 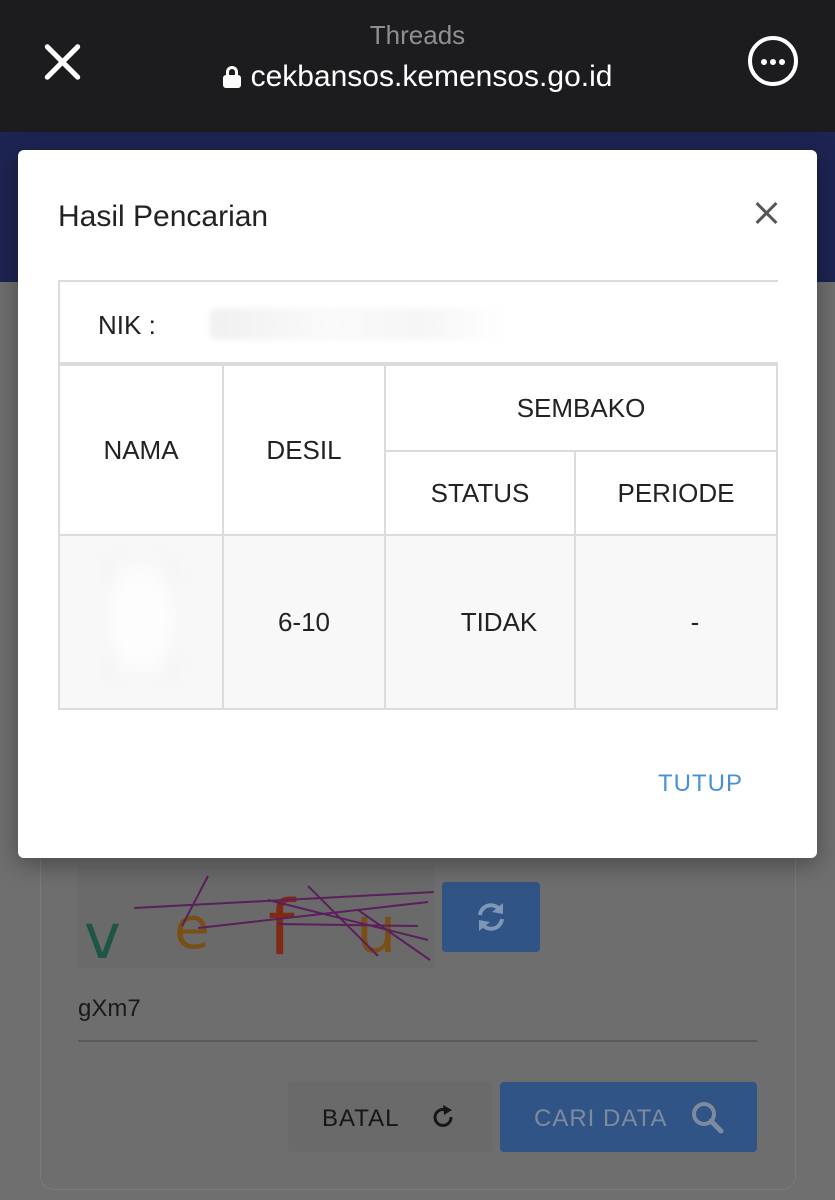 I want to click on table-row: 6-10 TIDAK -, so click(x=418, y=622).